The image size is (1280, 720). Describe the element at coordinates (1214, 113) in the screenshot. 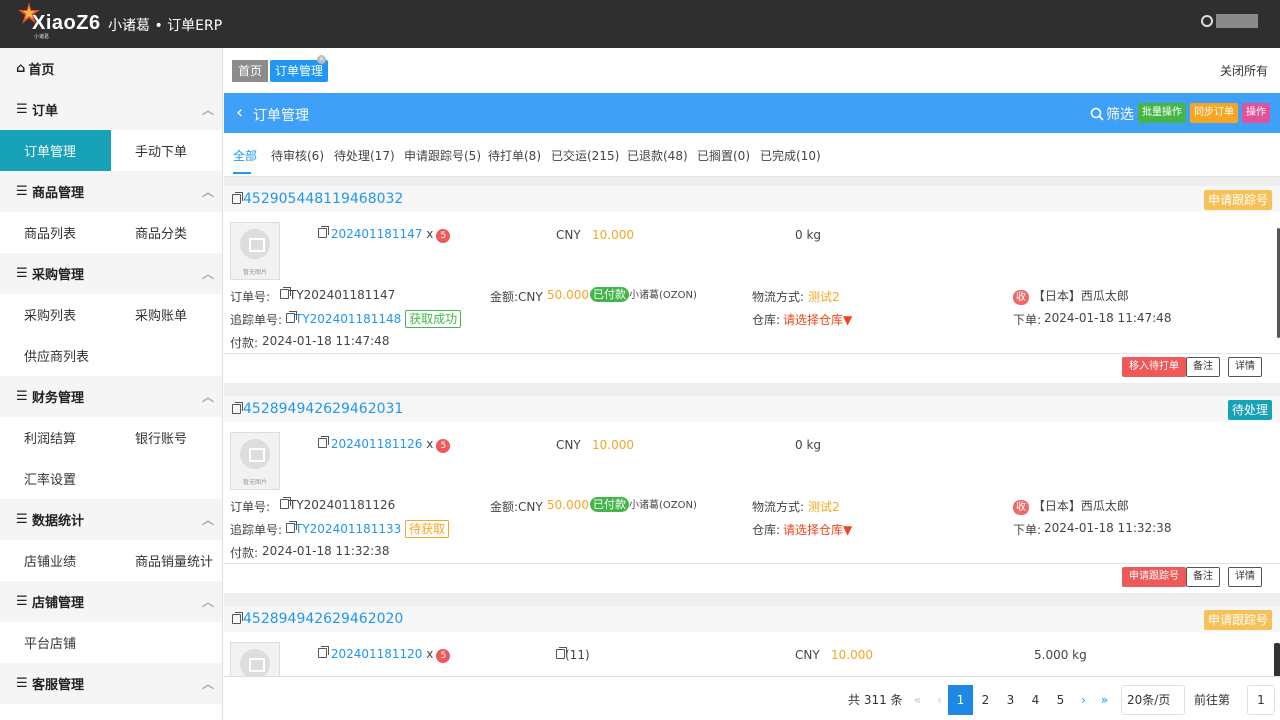

I see `sync-orders-button: 同步订单` at that location.